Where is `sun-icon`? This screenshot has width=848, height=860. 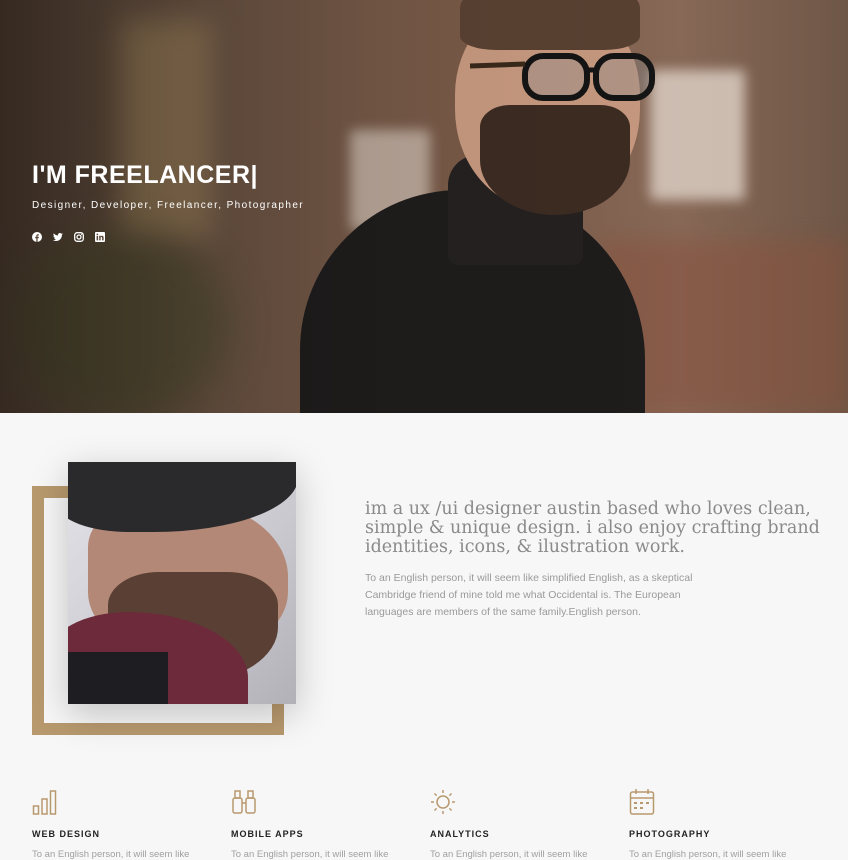
sun-icon is located at coordinates (443, 802).